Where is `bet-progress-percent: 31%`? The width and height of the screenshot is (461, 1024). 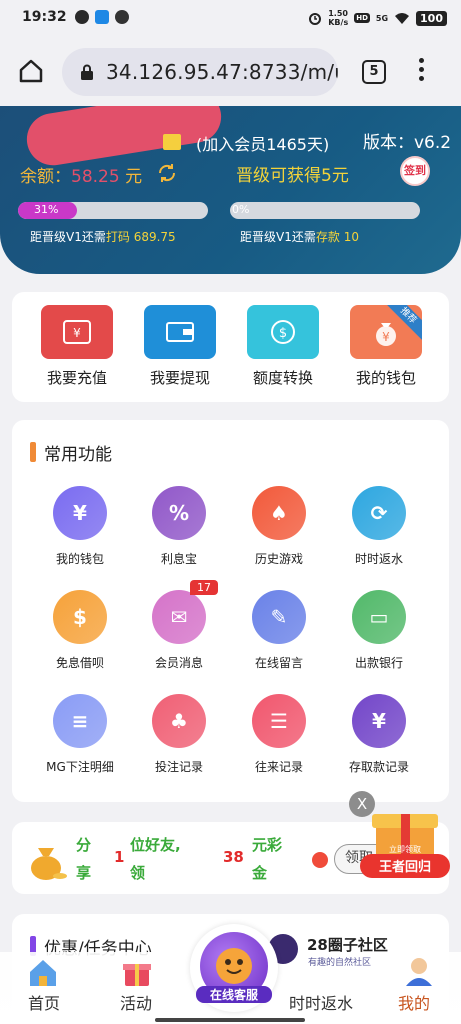
bet-progress-percent: 31% is located at coordinates (46, 209).